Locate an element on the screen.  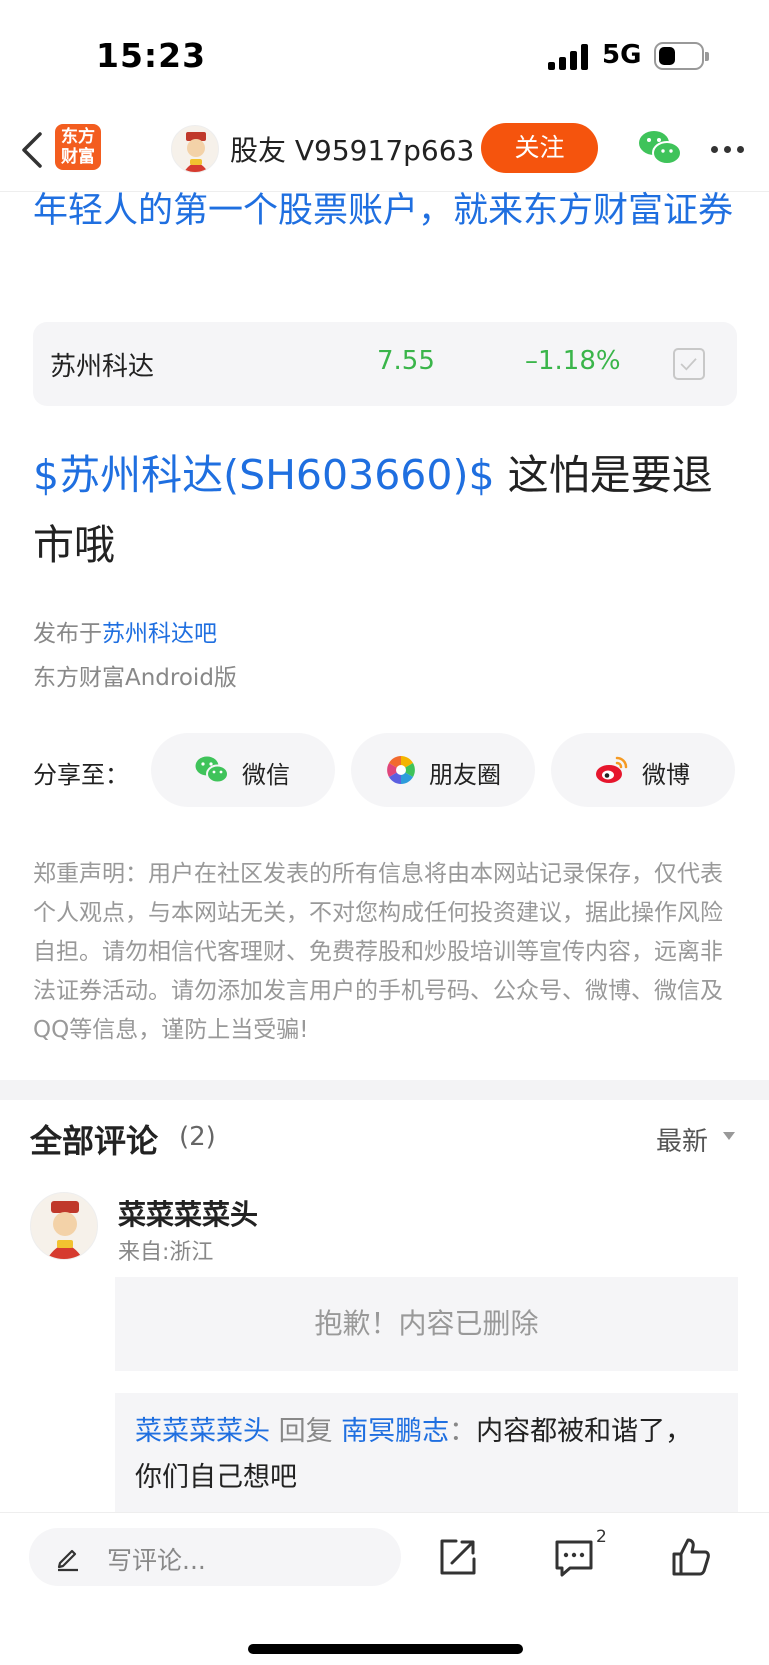
published-in: 发布于苏州科达吧 is located at coordinates (125, 631).